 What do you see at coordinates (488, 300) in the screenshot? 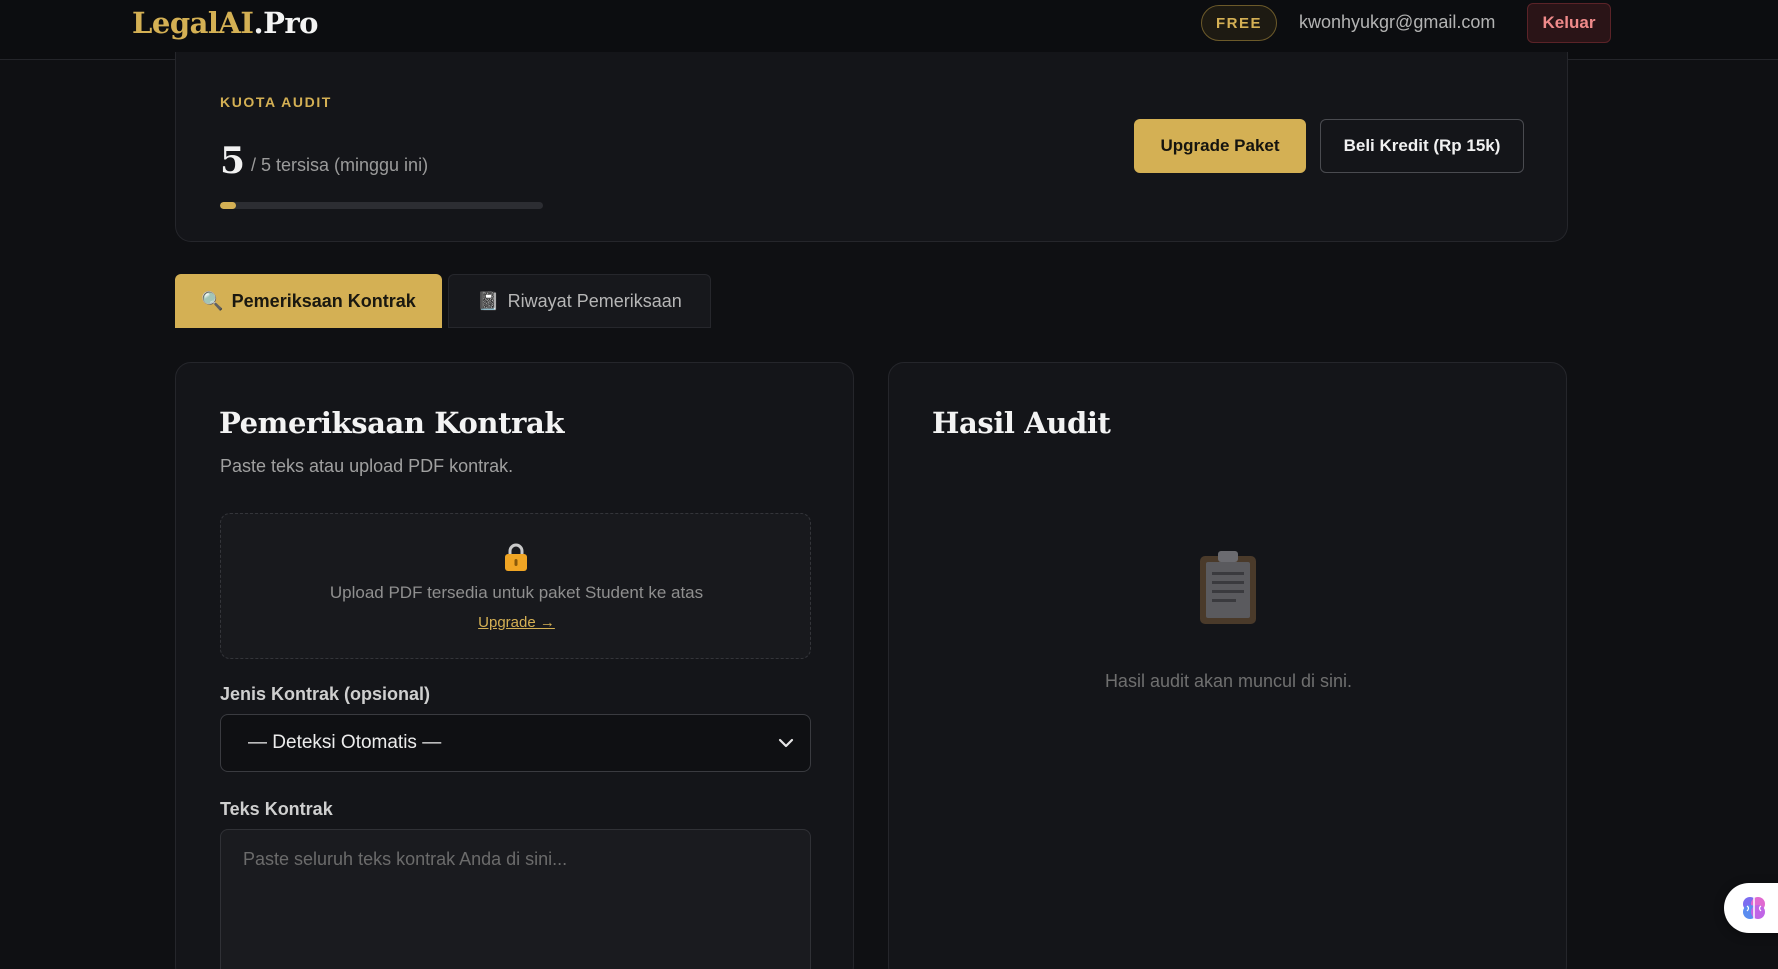
I see `notebook-icon: 📓` at bounding box center [488, 300].